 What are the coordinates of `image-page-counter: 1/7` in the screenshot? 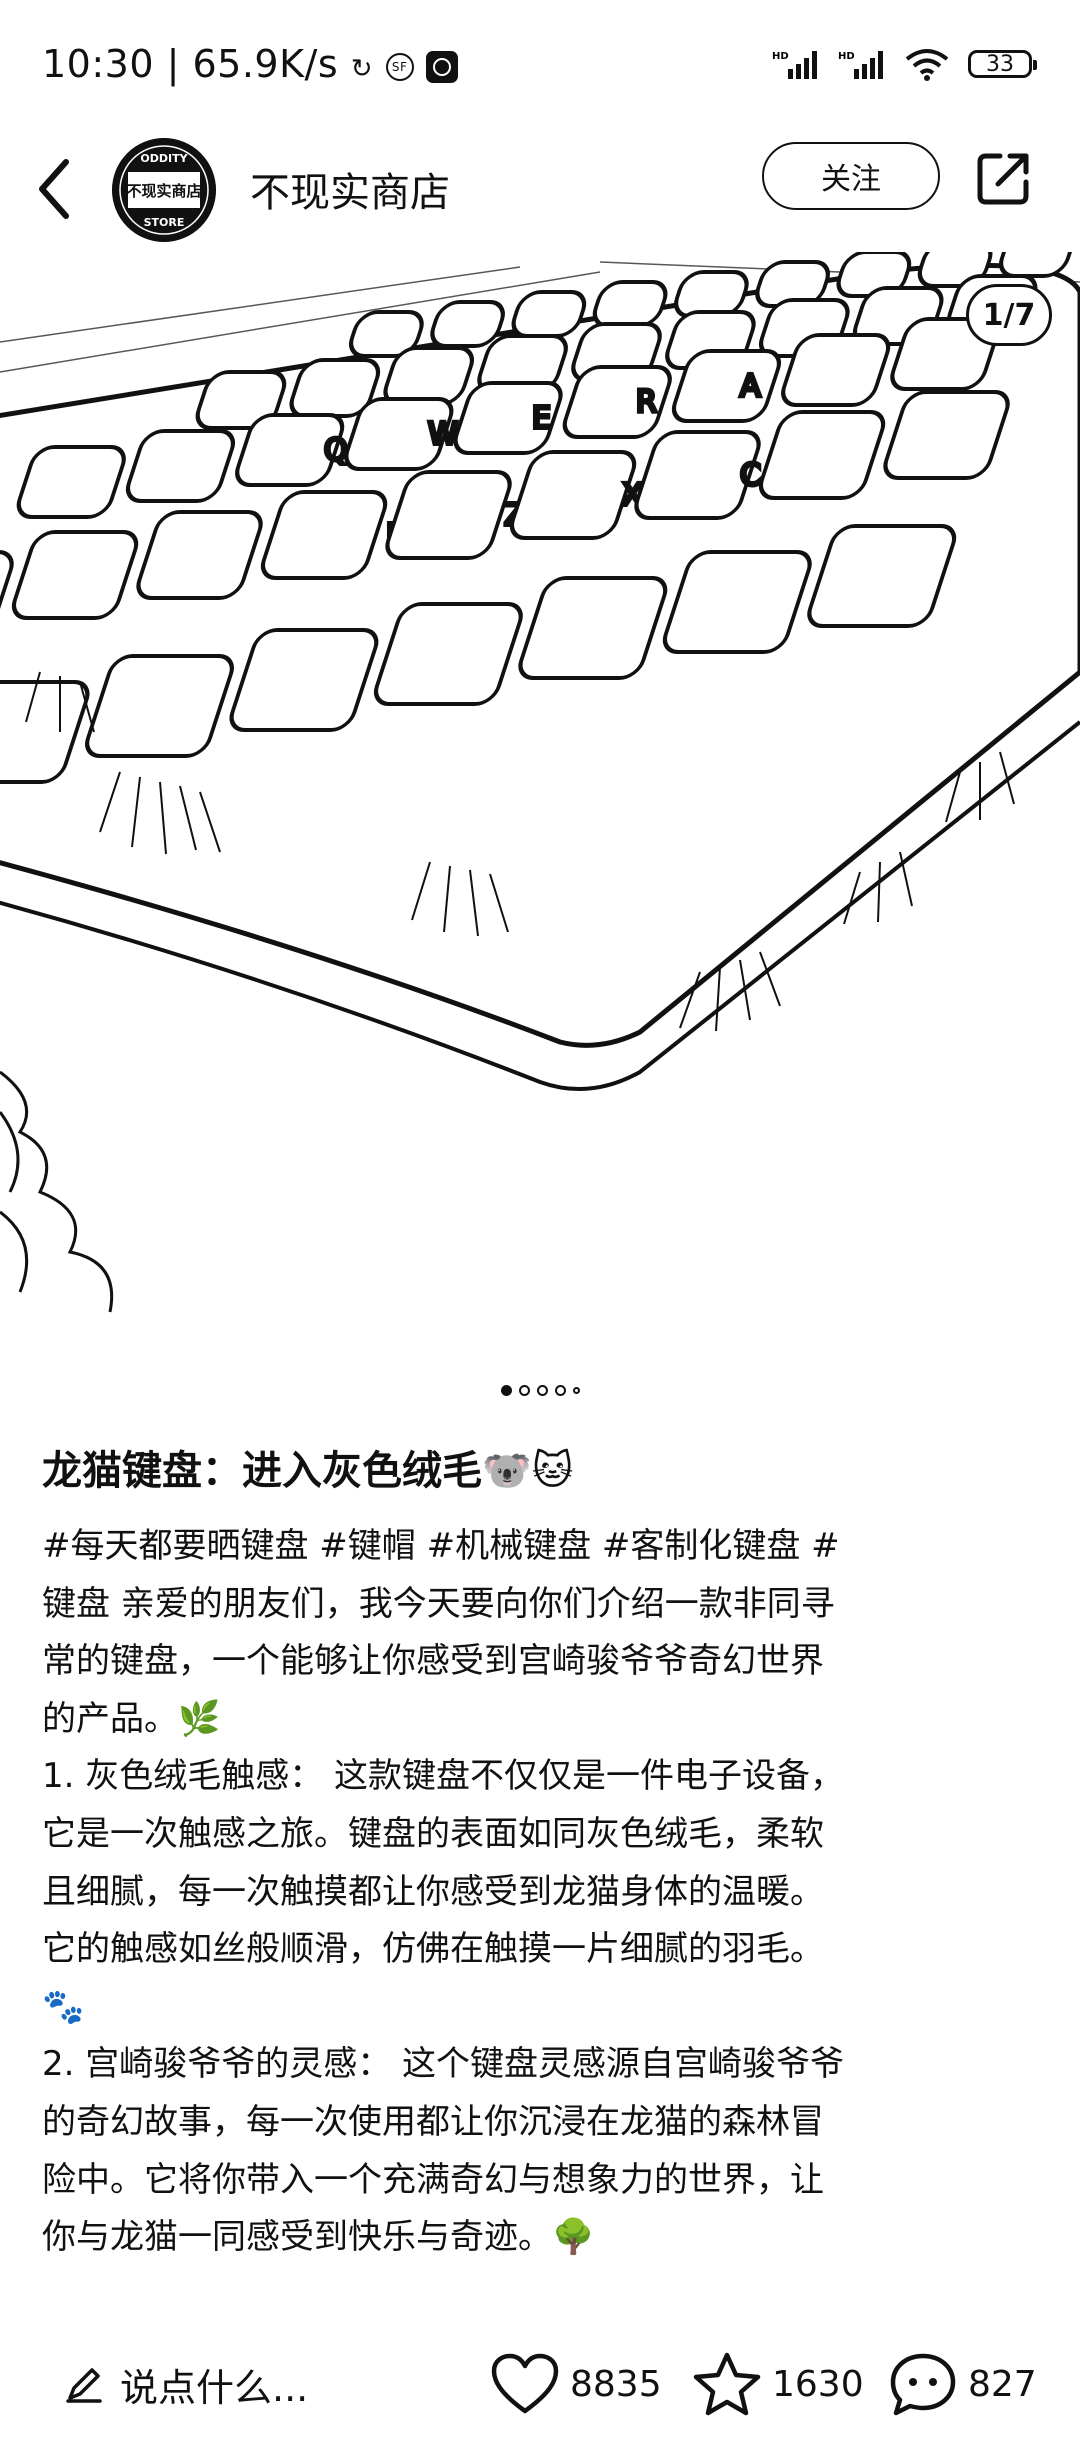 It's located at (1009, 315).